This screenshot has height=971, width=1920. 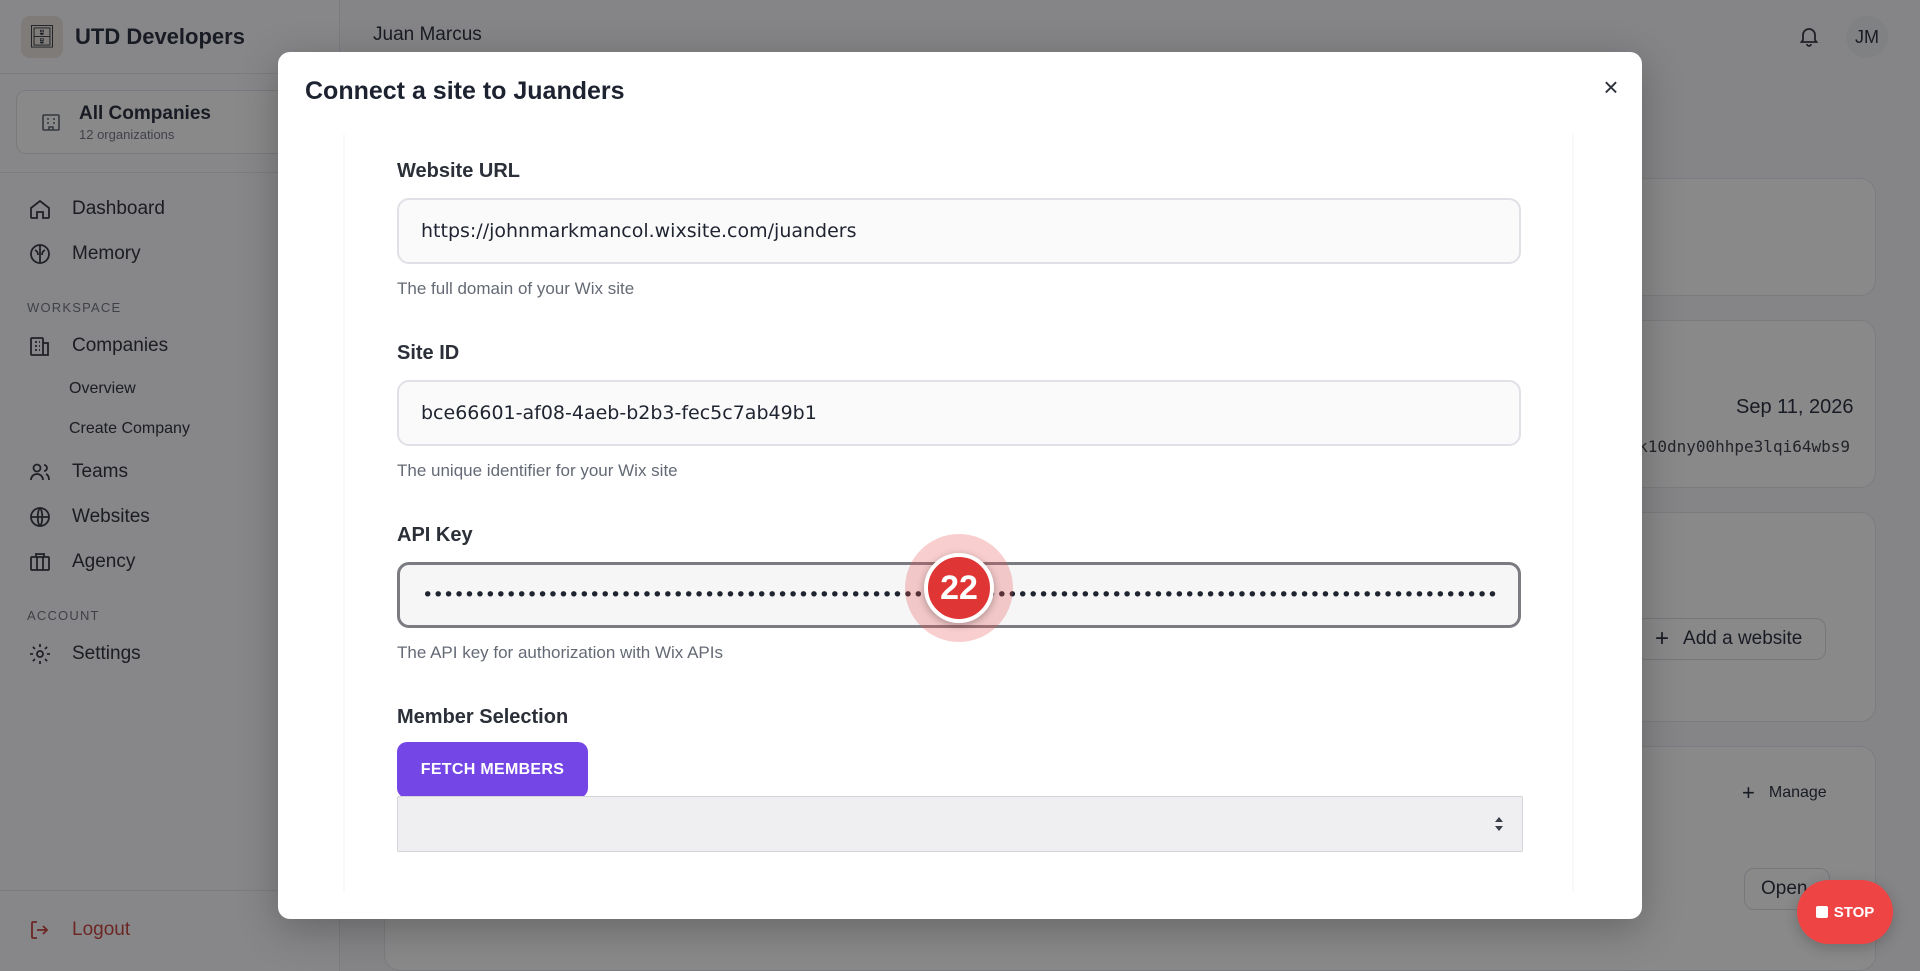 What do you see at coordinates (483, 717) in the screenshot?
I see `member-selection-label: Member Selection` at bounding box center [483, 717].